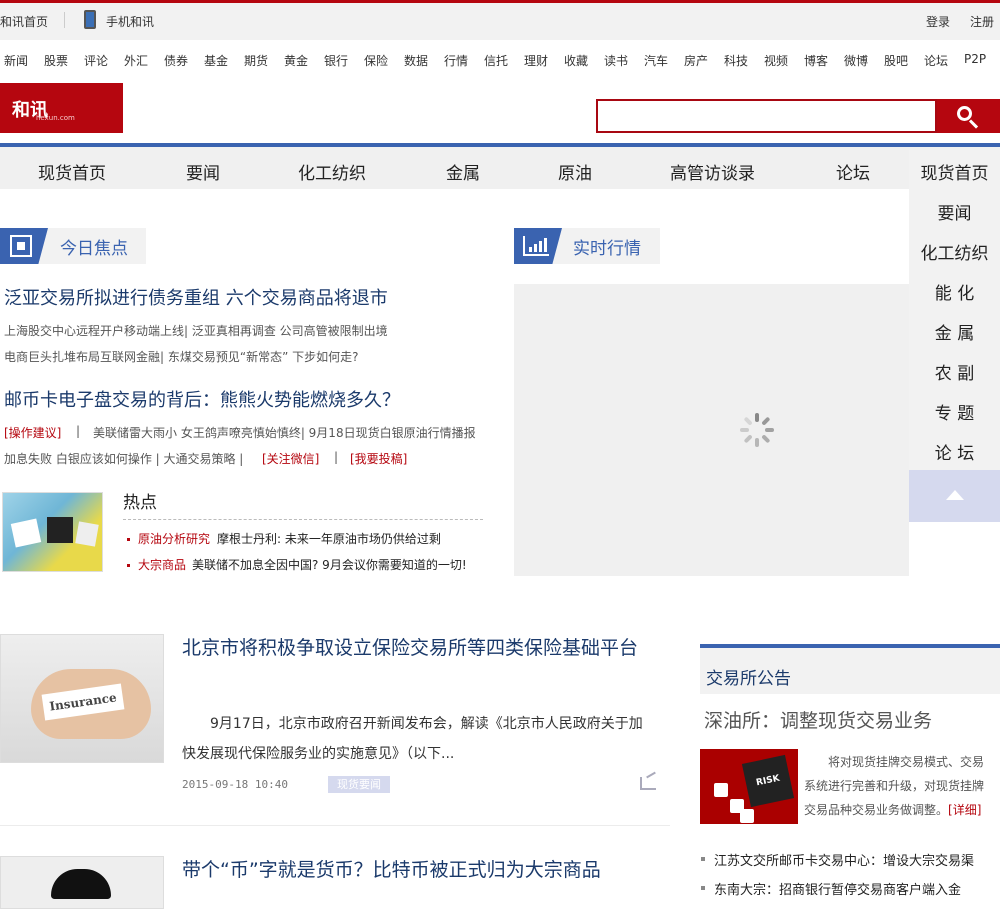 This screenshot has height=909, width=1000. Describe the element at coordinates (336, 60) in the screenshot. I see `channel-link: 银行` at that location.